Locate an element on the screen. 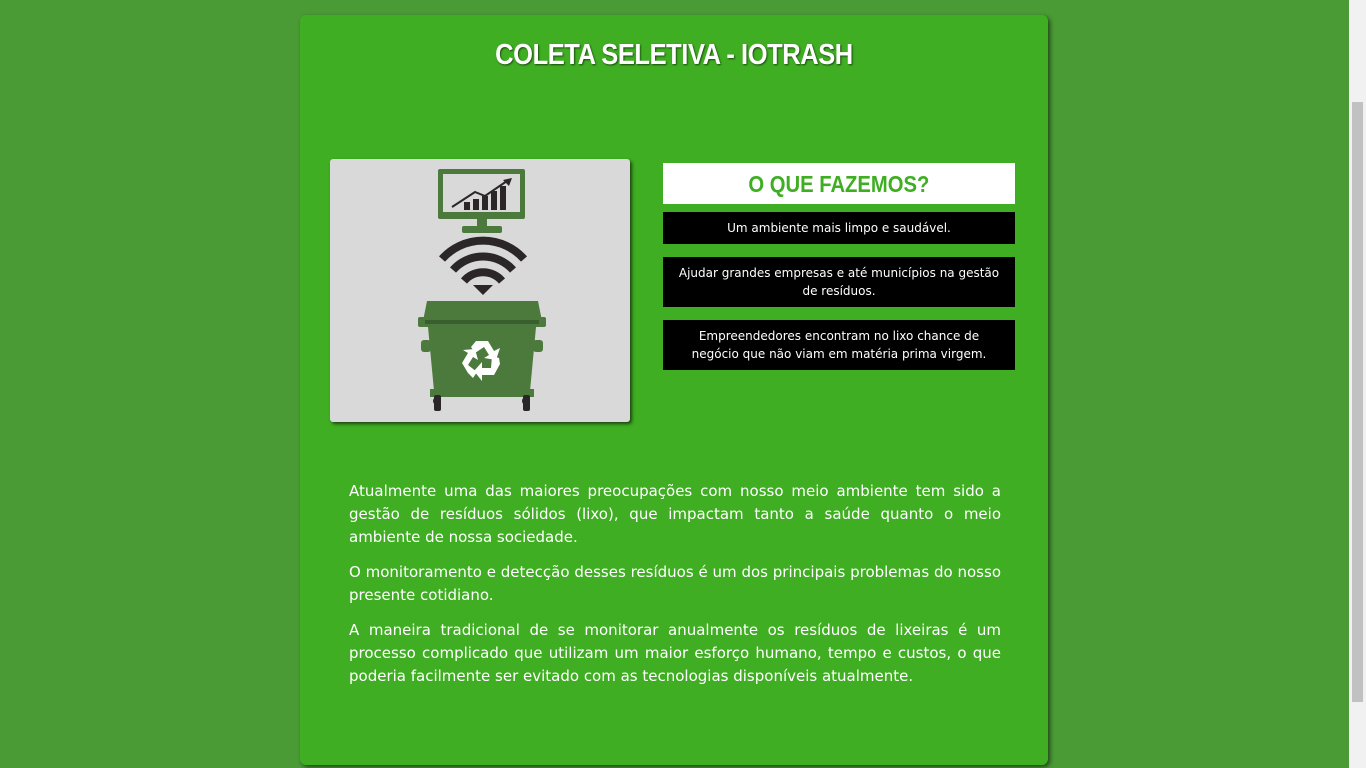 Image resolution: width=1366 pixels, height=768 pixels. iot-illustration is located at coordinates (480, 290).